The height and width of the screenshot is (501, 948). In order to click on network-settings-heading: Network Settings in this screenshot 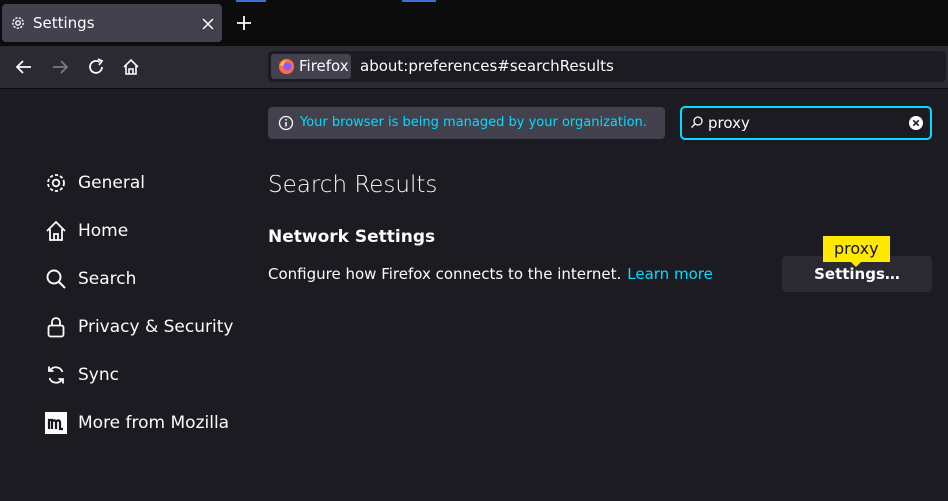, I will do `click(352, 237)`.